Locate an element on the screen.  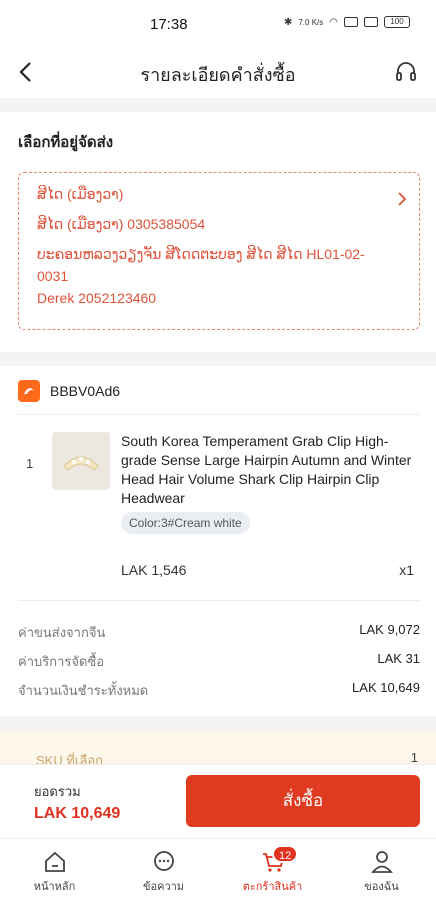
battery-icon: 100 is located at coordinates (397, 22).